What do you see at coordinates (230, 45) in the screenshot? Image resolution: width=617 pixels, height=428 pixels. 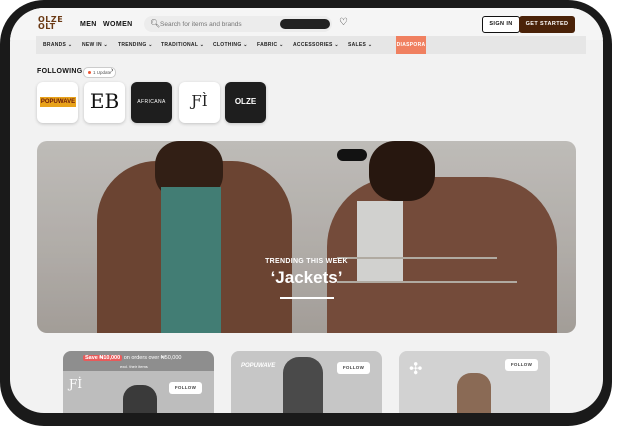 I see `cat-clothing: CLOTHING ⌄` at bounding box center [230, 45].